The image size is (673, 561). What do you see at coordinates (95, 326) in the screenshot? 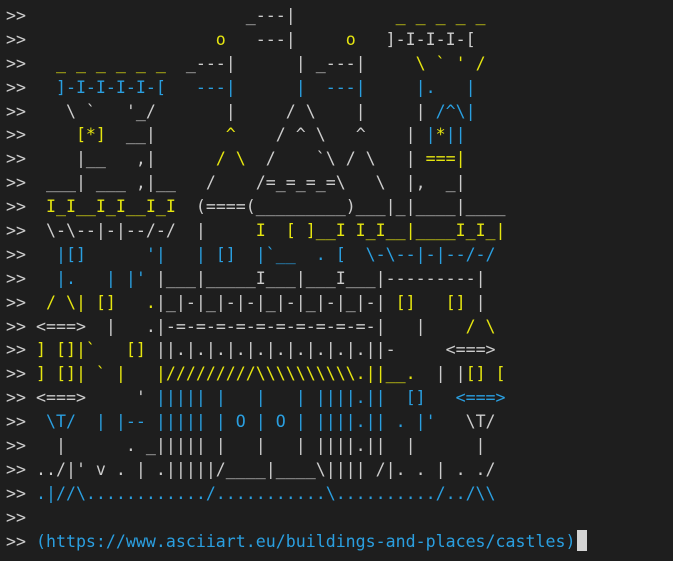
I see `ascii-art-segment: <===> | .` at bounding box center [95, 326].